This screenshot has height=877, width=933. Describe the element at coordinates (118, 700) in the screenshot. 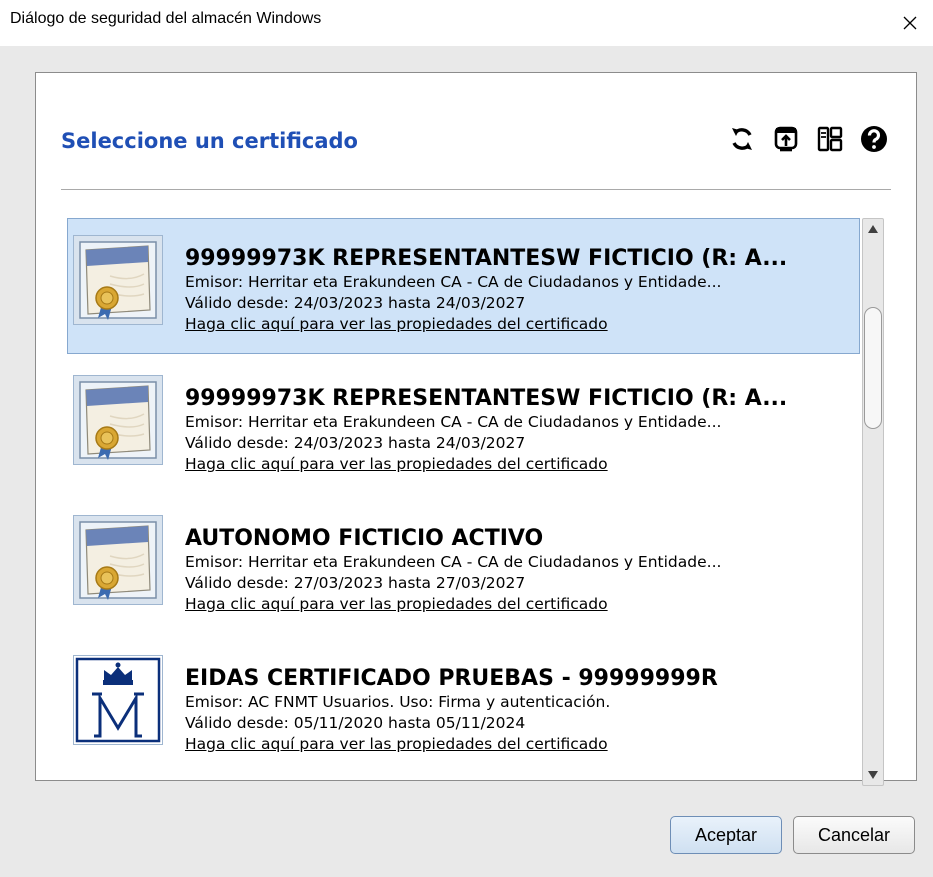

I see `fnmt-crown-m-icon` at that location.